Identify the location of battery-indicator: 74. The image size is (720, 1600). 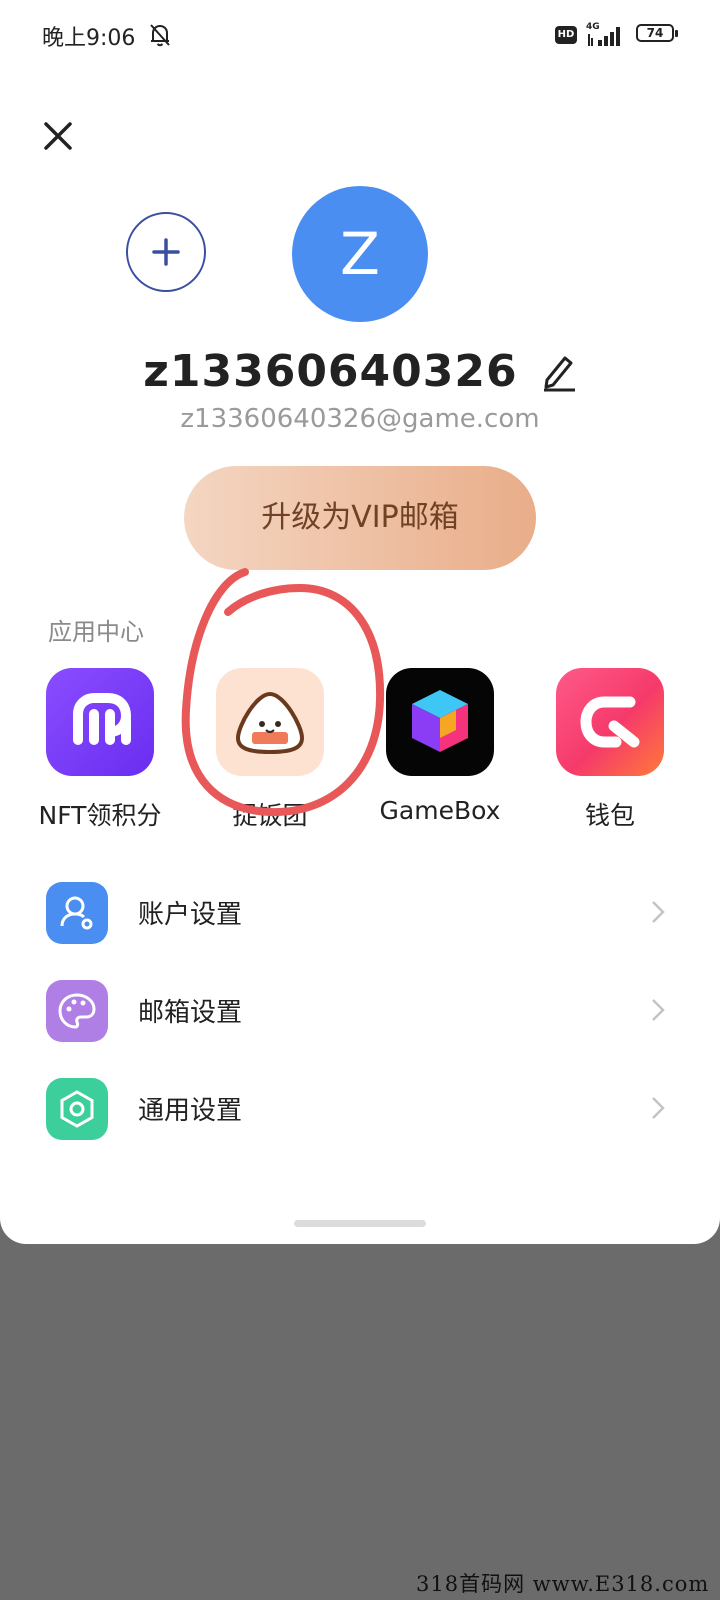
(658, 34).